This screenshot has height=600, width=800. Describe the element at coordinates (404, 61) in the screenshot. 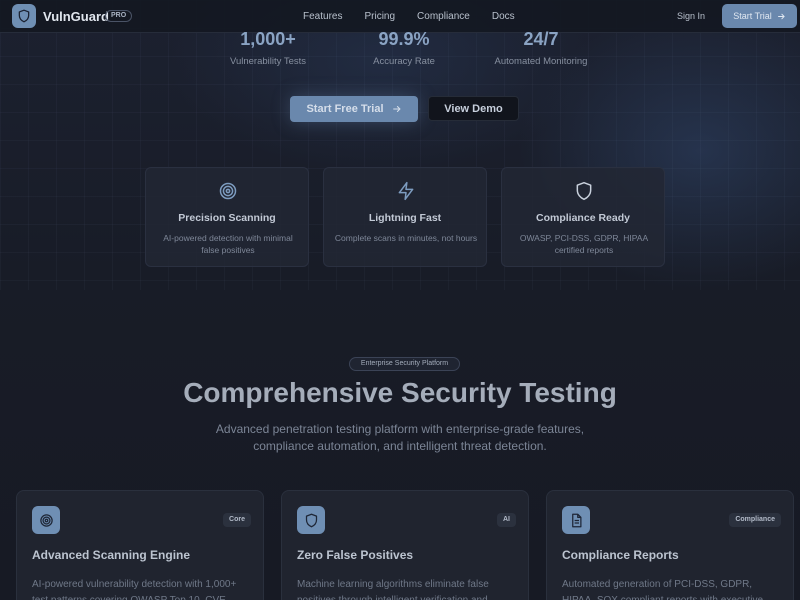

I see `stat-label: Accuracy Rate` at that location.